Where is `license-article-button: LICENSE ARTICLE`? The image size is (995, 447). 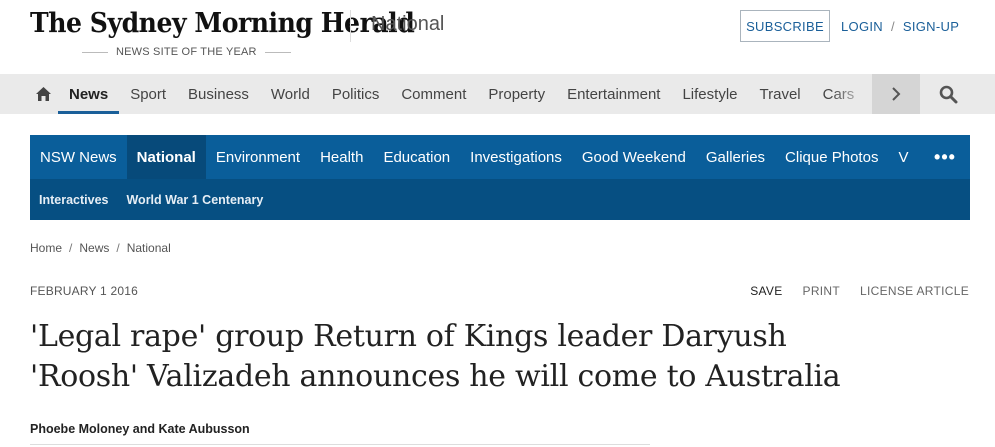
license-article-button: LICENSE ARTICLE is located at coordinates (914, 291).